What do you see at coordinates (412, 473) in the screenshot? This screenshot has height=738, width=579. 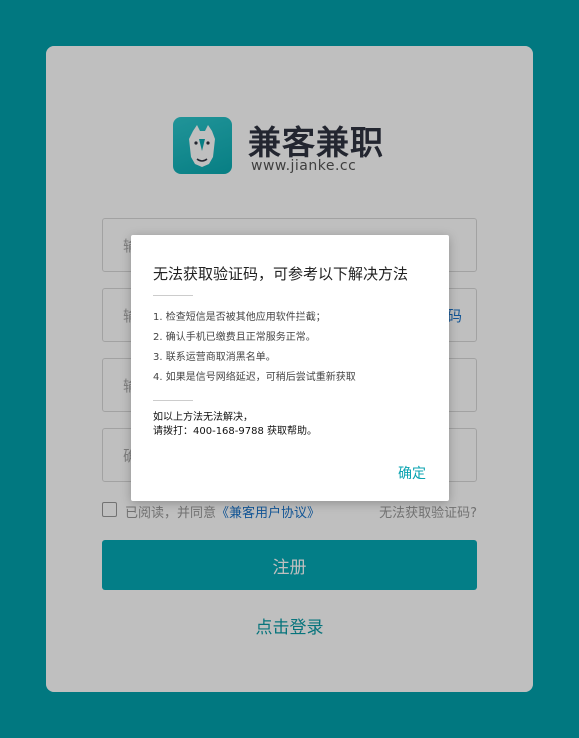 I see `confirm-button: 确定` at bounding box center [412, 473].